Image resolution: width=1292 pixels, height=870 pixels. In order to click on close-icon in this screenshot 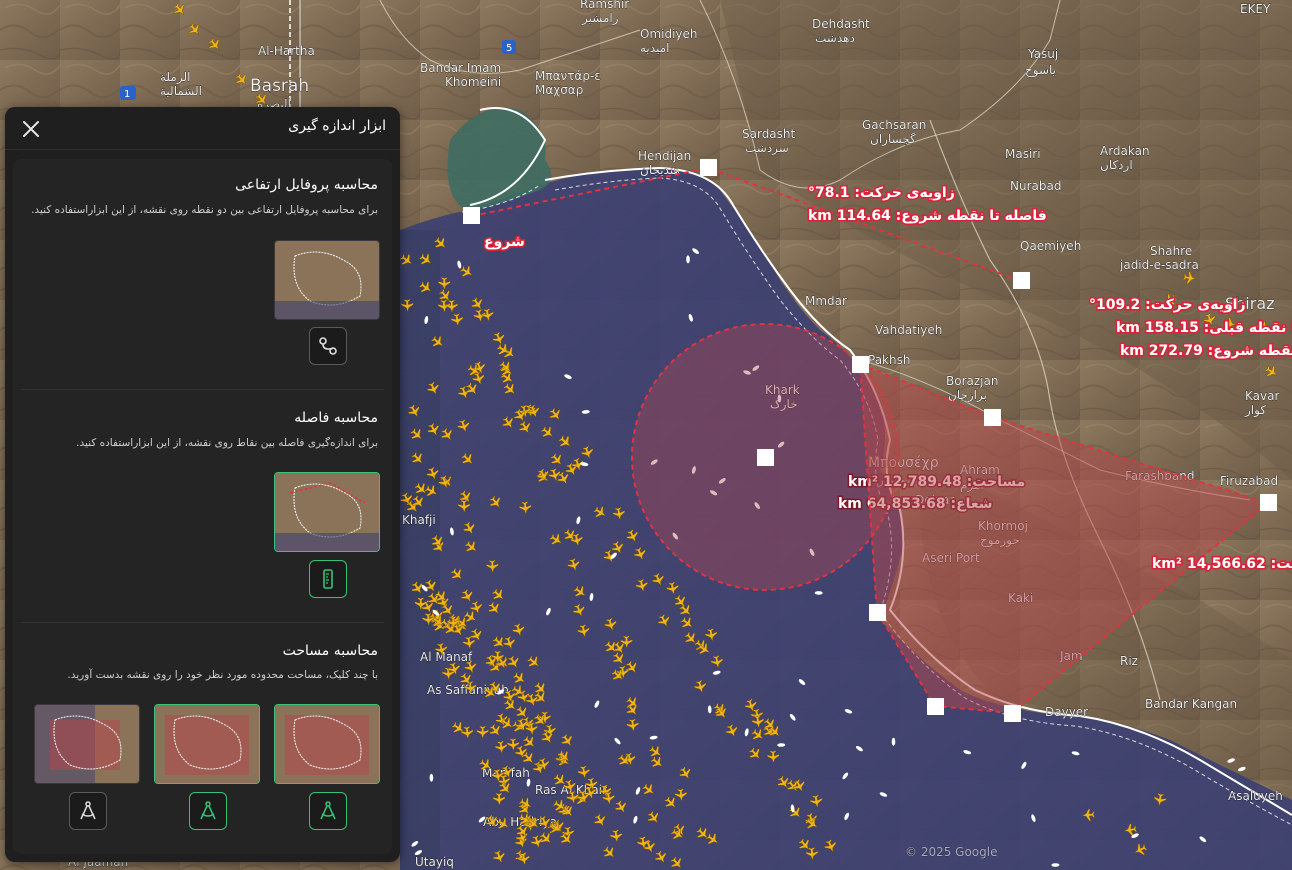, I will do `click(31, 129)`.